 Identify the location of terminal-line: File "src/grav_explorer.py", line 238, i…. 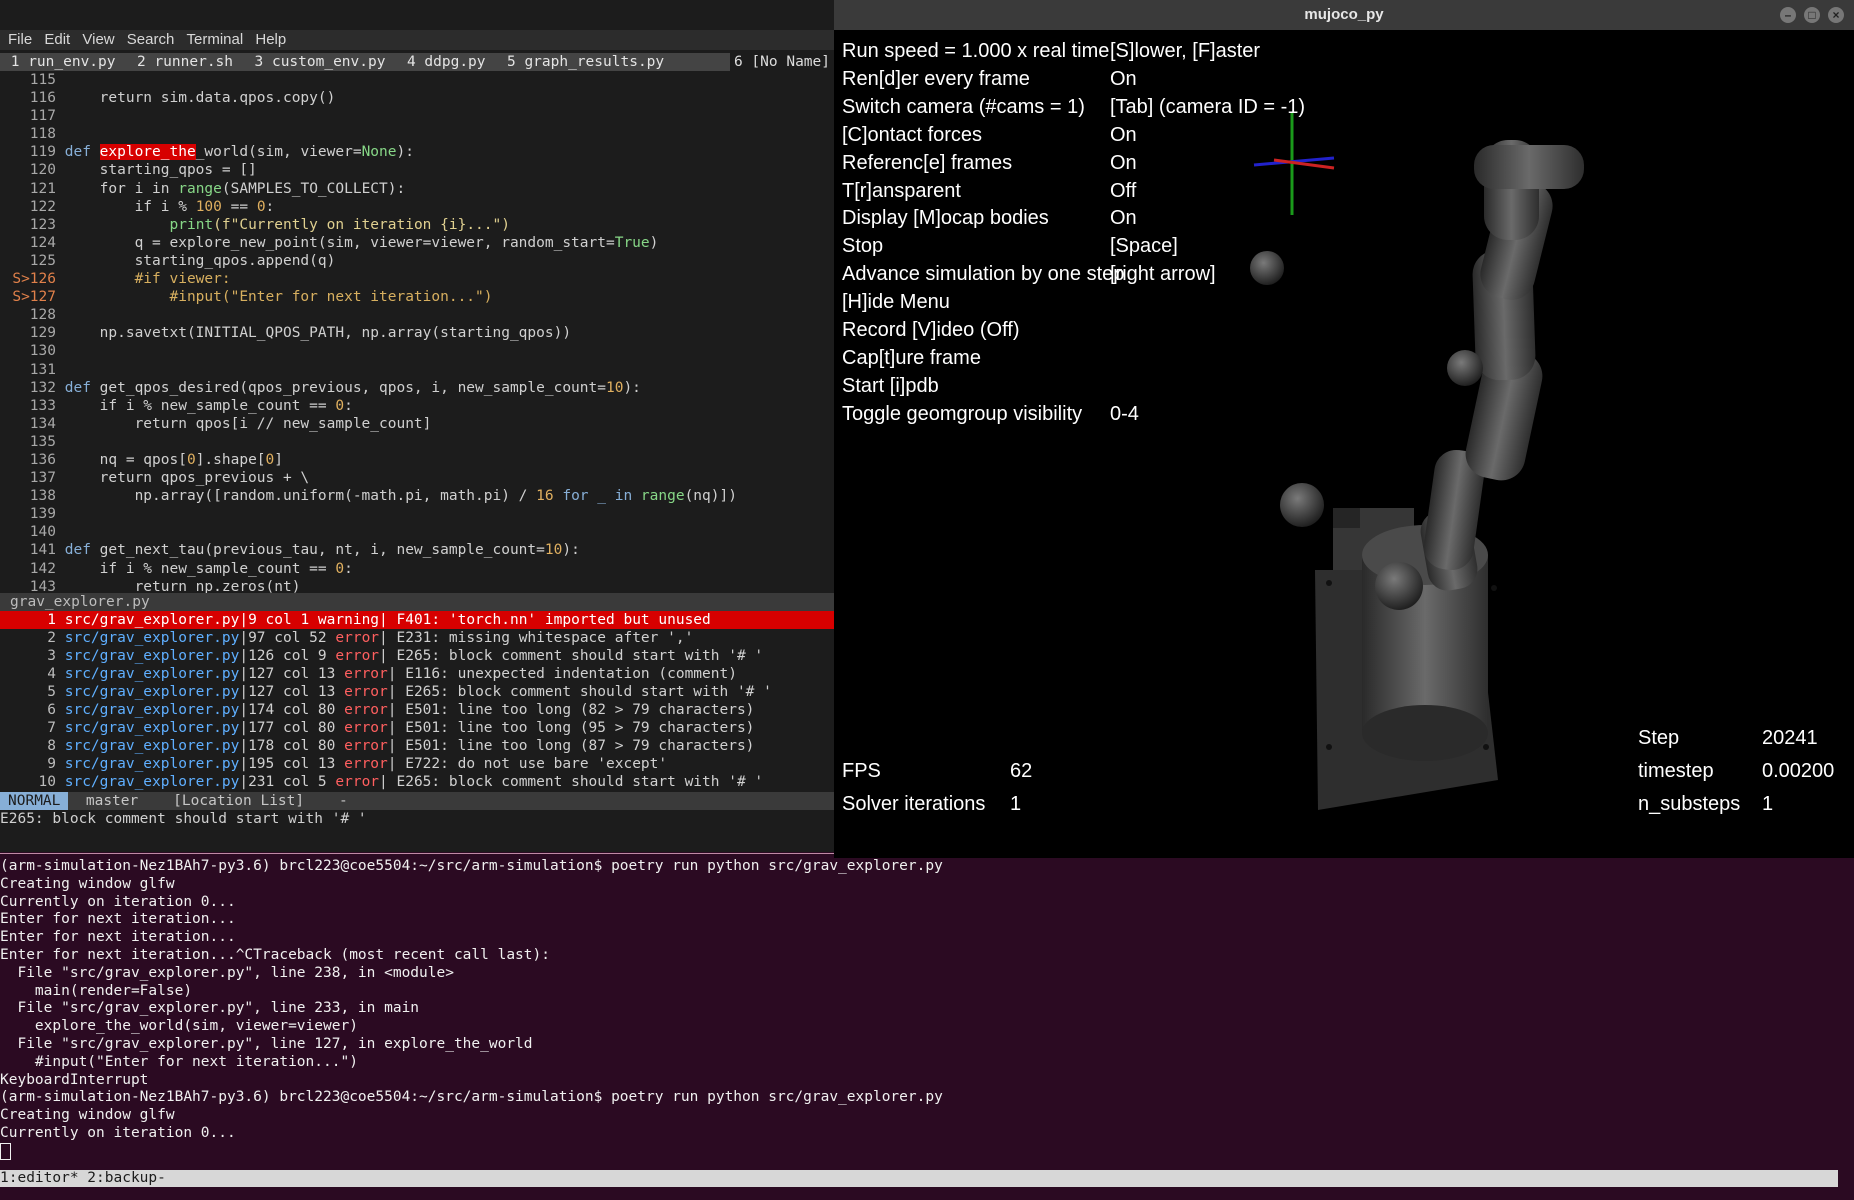
(227, 972).